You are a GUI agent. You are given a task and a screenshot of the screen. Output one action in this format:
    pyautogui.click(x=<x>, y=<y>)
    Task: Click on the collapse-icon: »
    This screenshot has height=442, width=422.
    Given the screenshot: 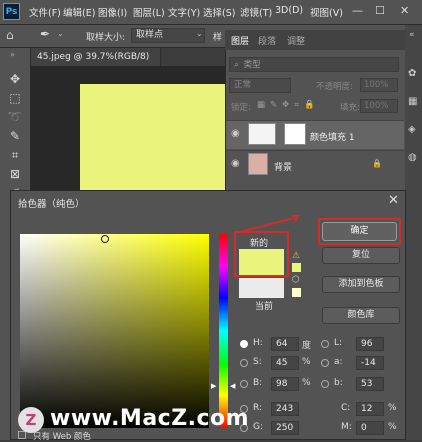 What is the action you would take?
    pyautogui.click(x=12, y=54)
    